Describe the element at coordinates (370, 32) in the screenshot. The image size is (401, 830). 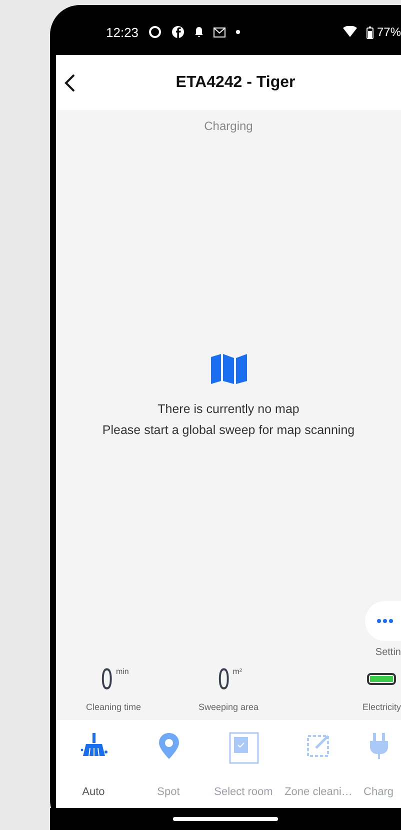
I see `battery-status-icon` at that location.